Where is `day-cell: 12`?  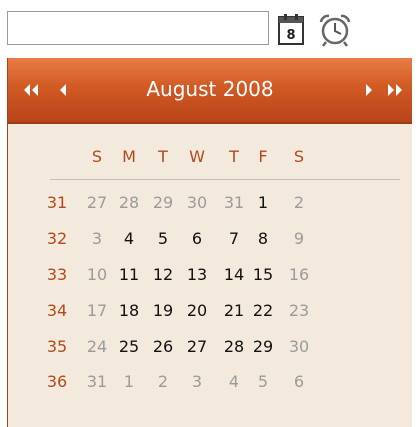 day-cell: 12 is located at coordinates (163, 275).